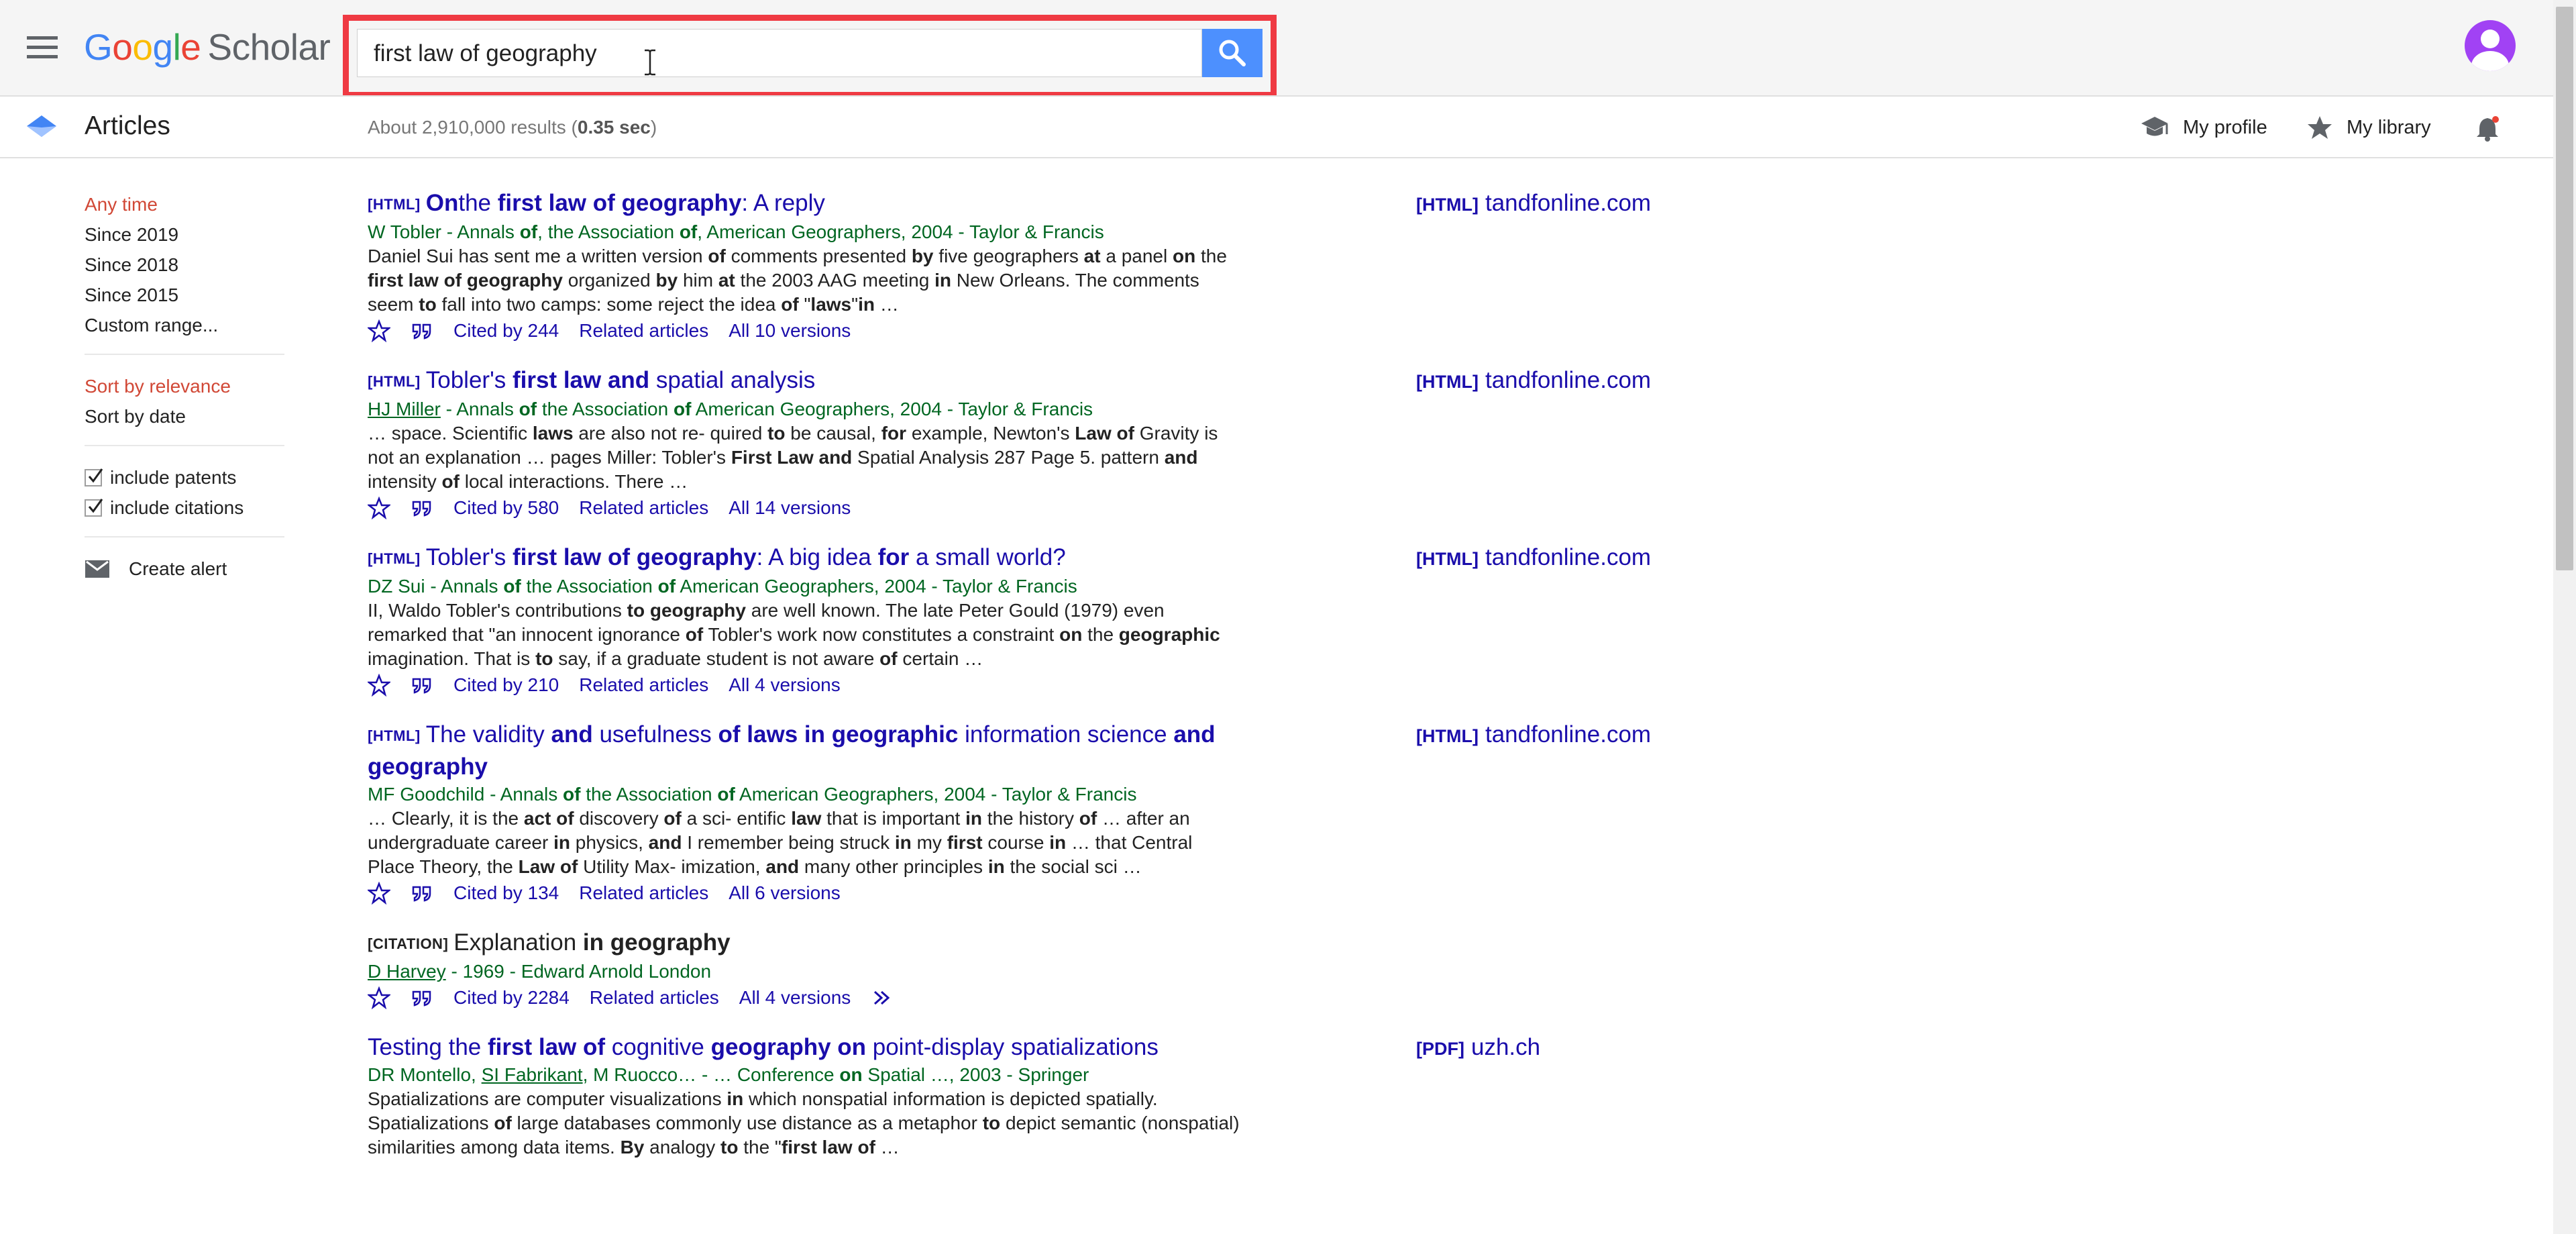 The width and height of the screenshot is (2576, 1234). Describe the element at coordinates (497, 610) in the screenshot. I see `result-snippet-text: II, Waldo Tobler's contributions` at that location.